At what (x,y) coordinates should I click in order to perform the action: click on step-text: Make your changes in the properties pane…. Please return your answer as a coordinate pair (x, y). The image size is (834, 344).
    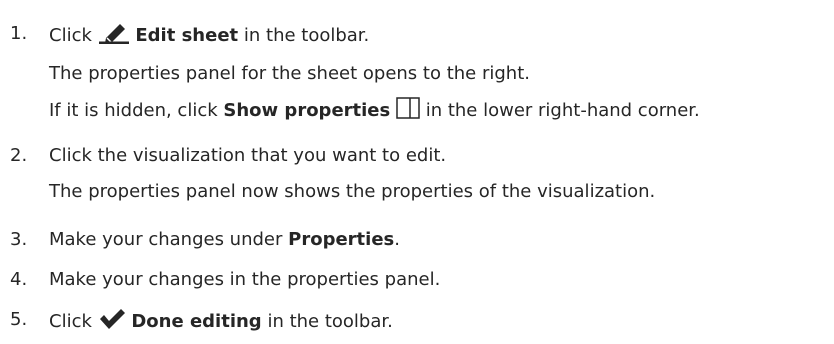
    Looking at the image, I should click on (245, 279).